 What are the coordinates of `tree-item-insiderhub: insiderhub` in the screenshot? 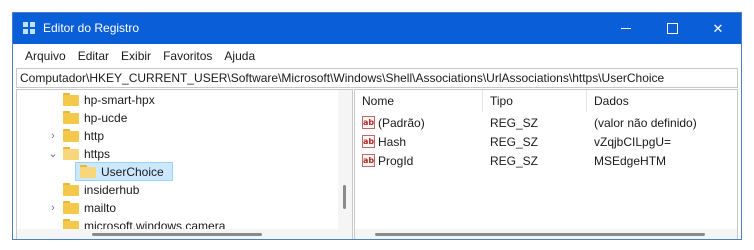 It's located at (177, 190).